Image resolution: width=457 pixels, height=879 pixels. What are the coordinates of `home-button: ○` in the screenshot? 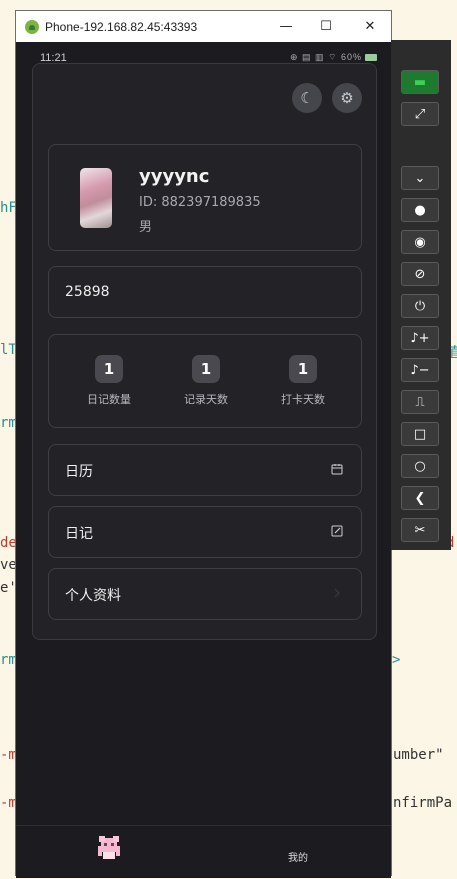 It's located at (420, 466).